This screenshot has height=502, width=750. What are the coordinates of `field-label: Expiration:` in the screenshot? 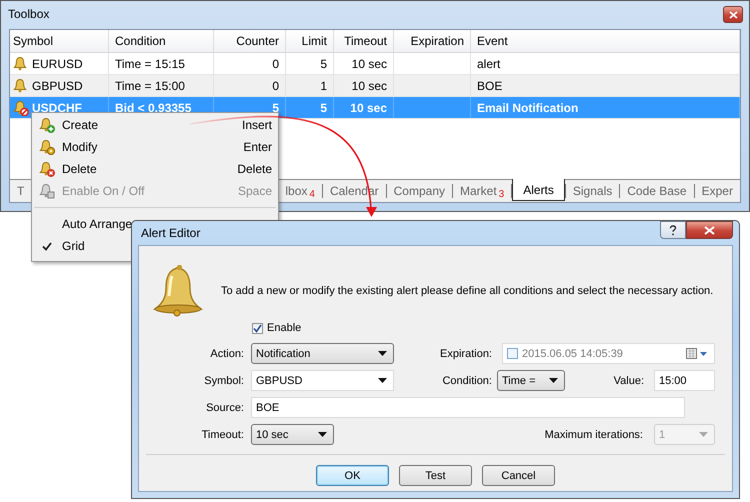 It's located at (465, 354).